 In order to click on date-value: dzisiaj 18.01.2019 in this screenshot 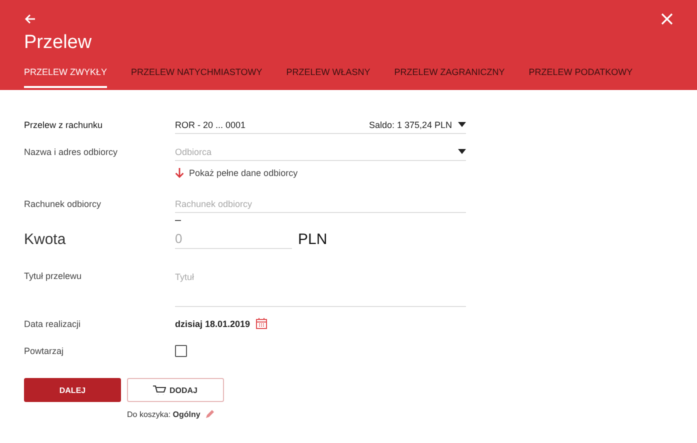, I will do `click(212, 323)`.